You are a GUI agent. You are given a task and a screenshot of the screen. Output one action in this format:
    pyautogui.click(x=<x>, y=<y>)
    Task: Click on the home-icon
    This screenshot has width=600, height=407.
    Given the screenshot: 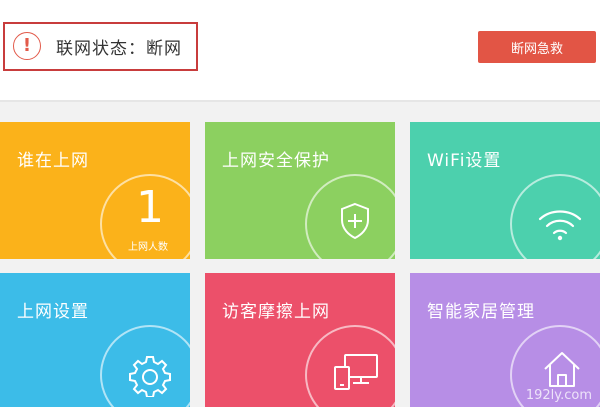 What is the action you would take?
    pyautogui.click(x=562, y=369)
    